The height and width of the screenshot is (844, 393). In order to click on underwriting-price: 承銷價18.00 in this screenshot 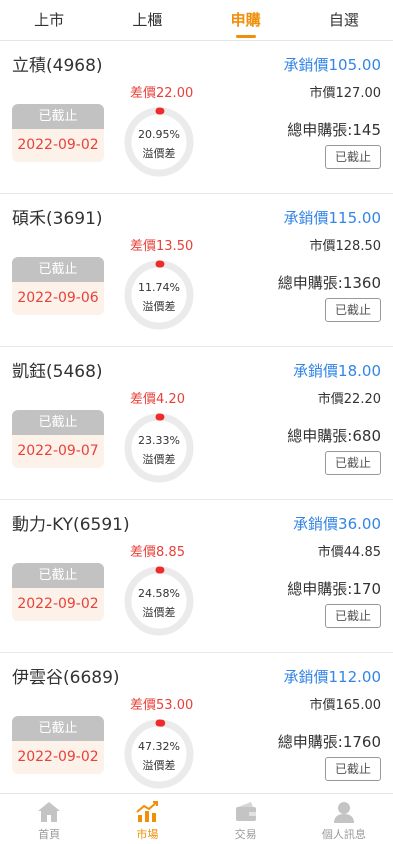, I will do `click(337, 371)`.